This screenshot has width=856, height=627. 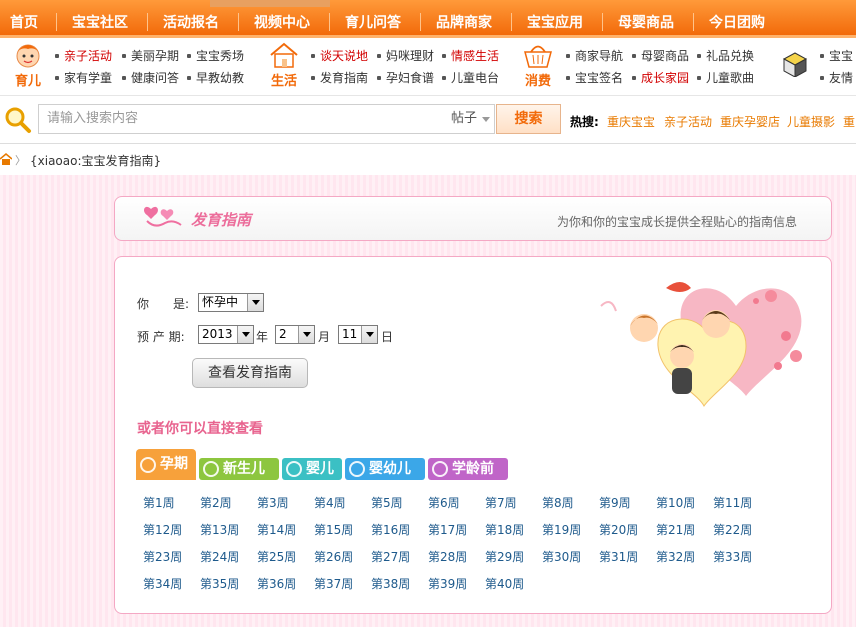 I want to click on gift-box-icon, so click(x=795, y=64).